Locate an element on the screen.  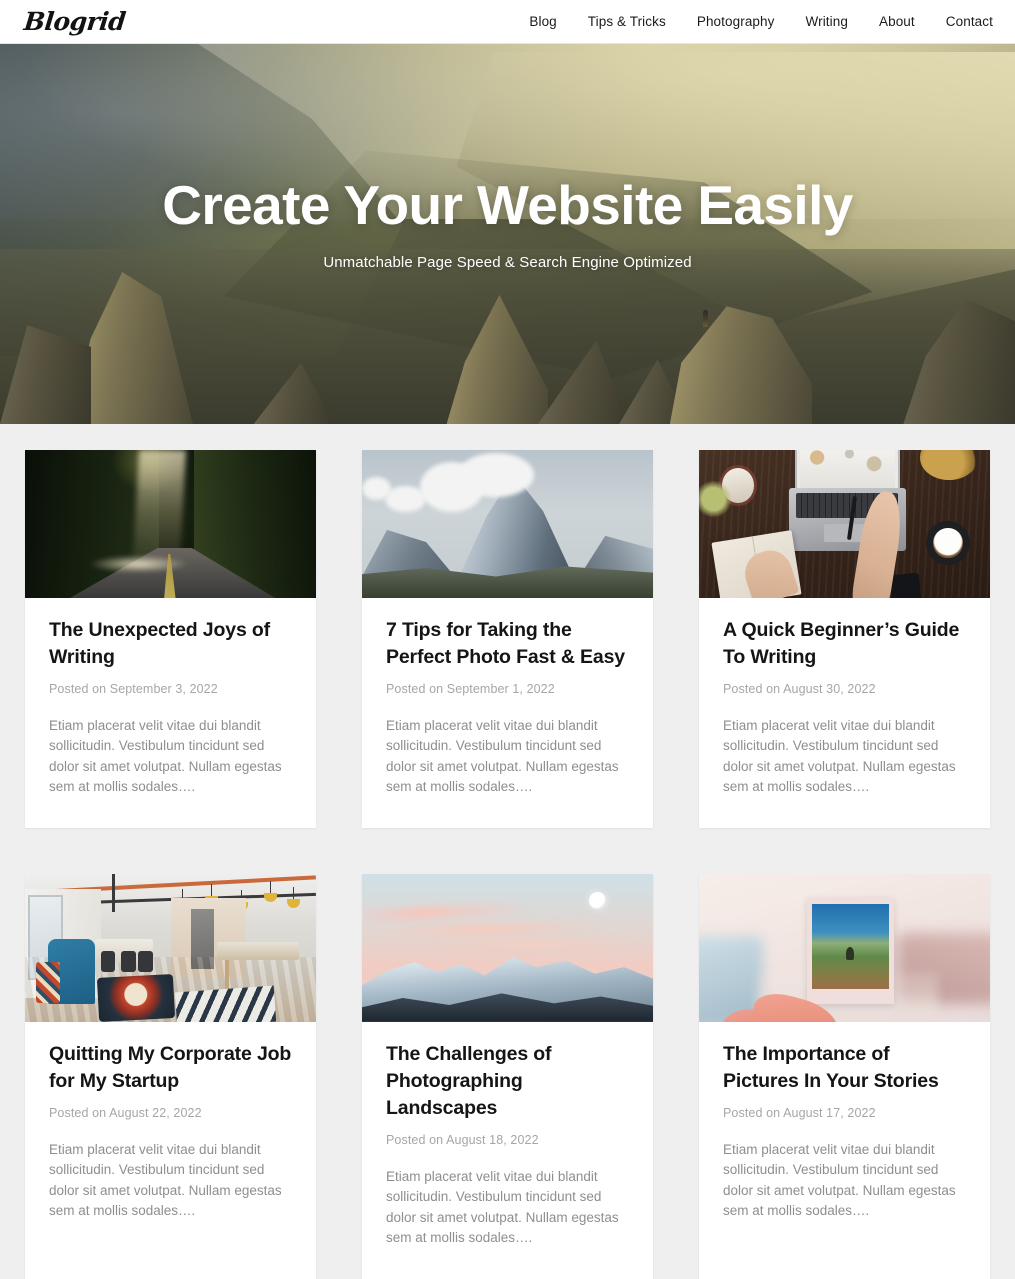
post-date: Posted on September 3, 2022 is located at coordinates (133, 688).